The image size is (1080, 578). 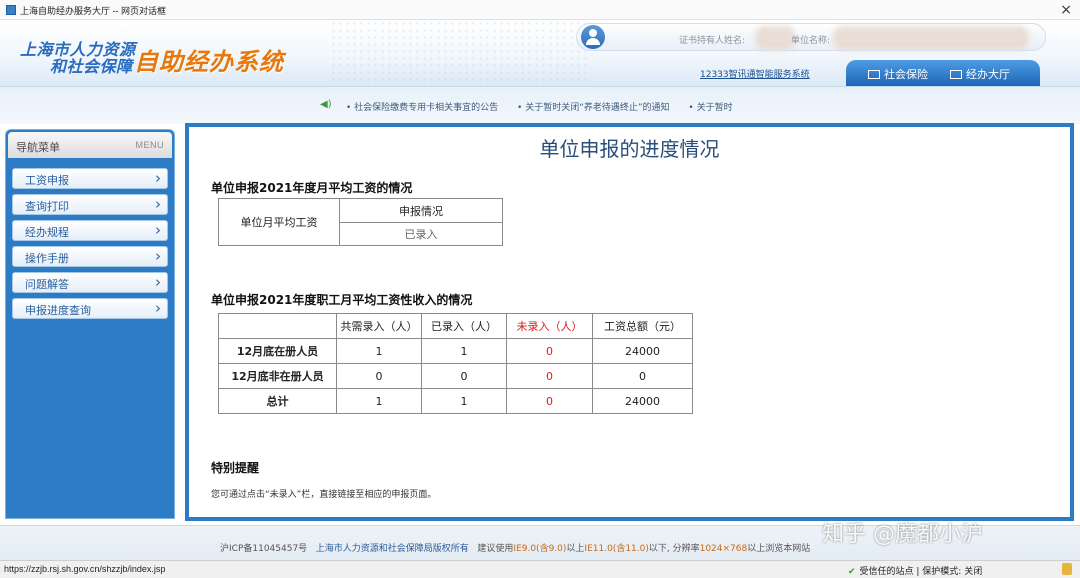 I want to click on unit-name-label: 单位名称:, so click(x=811, y=41).